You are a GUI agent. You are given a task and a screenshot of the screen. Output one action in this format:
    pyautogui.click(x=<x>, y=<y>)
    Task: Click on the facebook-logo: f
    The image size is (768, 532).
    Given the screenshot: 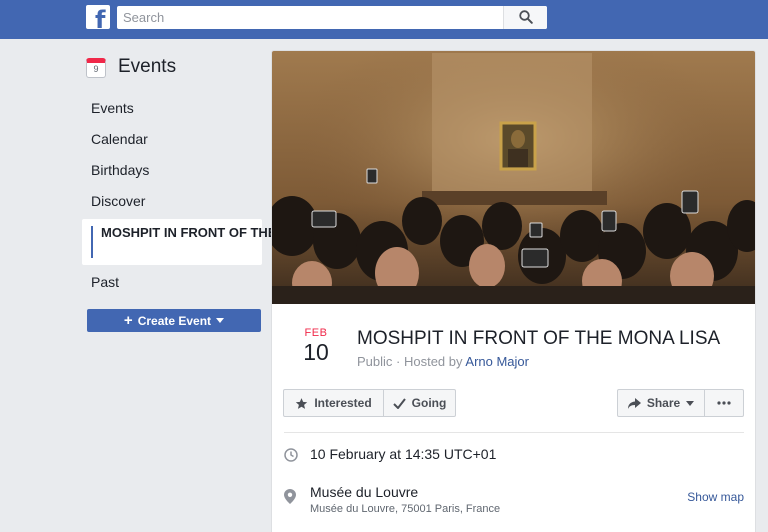 What is the action you would take?
    pyautogui.click(x=98, y=19)
    